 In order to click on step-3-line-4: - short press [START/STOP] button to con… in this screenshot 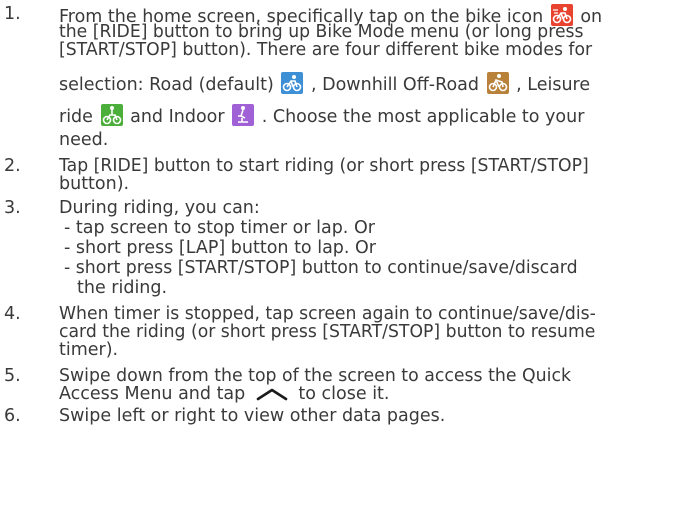, I will do `click(321, 268)`.